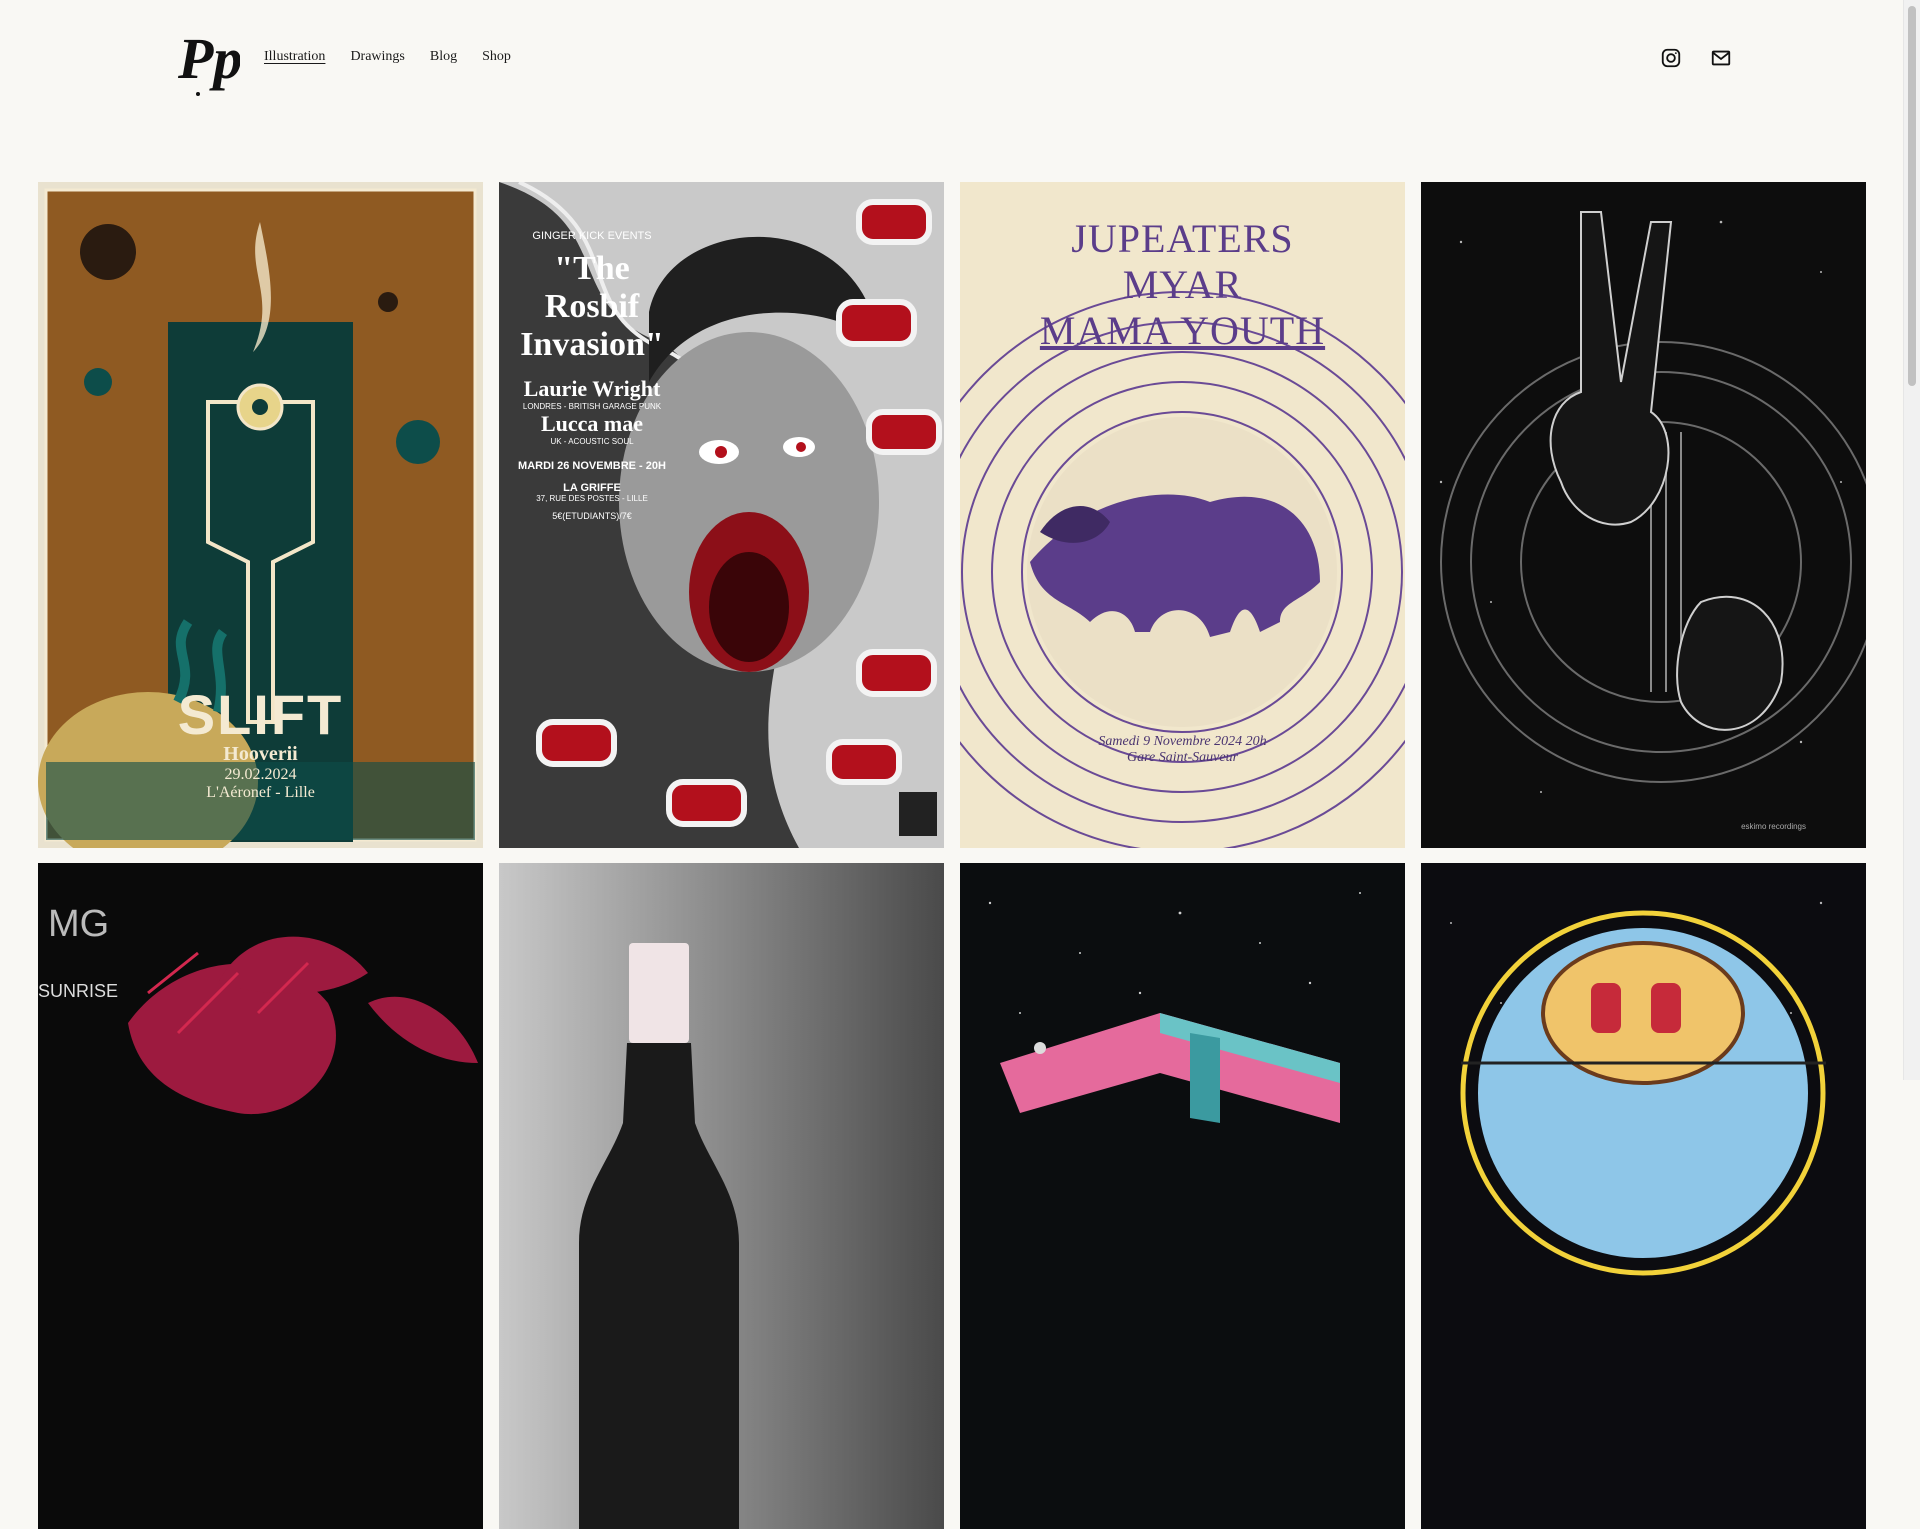 The image size is (1920, 1529). I want to click on social-links, so click(1696, 58).